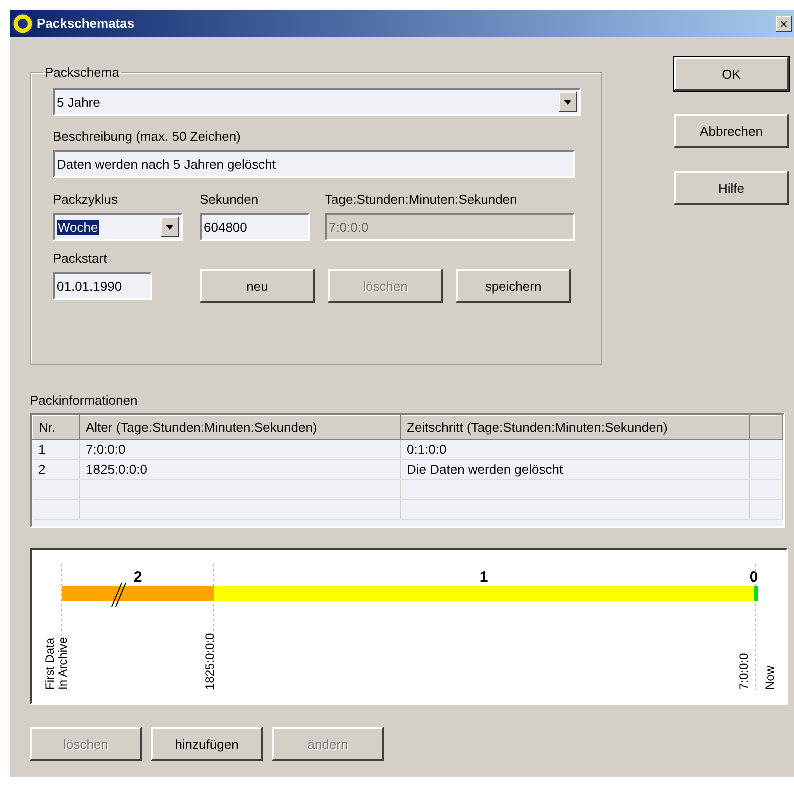  What do you see at coordinates (731, 131) in the screenshot?
I see `action-button: Abbrechen` at bounding box center [731, 131].